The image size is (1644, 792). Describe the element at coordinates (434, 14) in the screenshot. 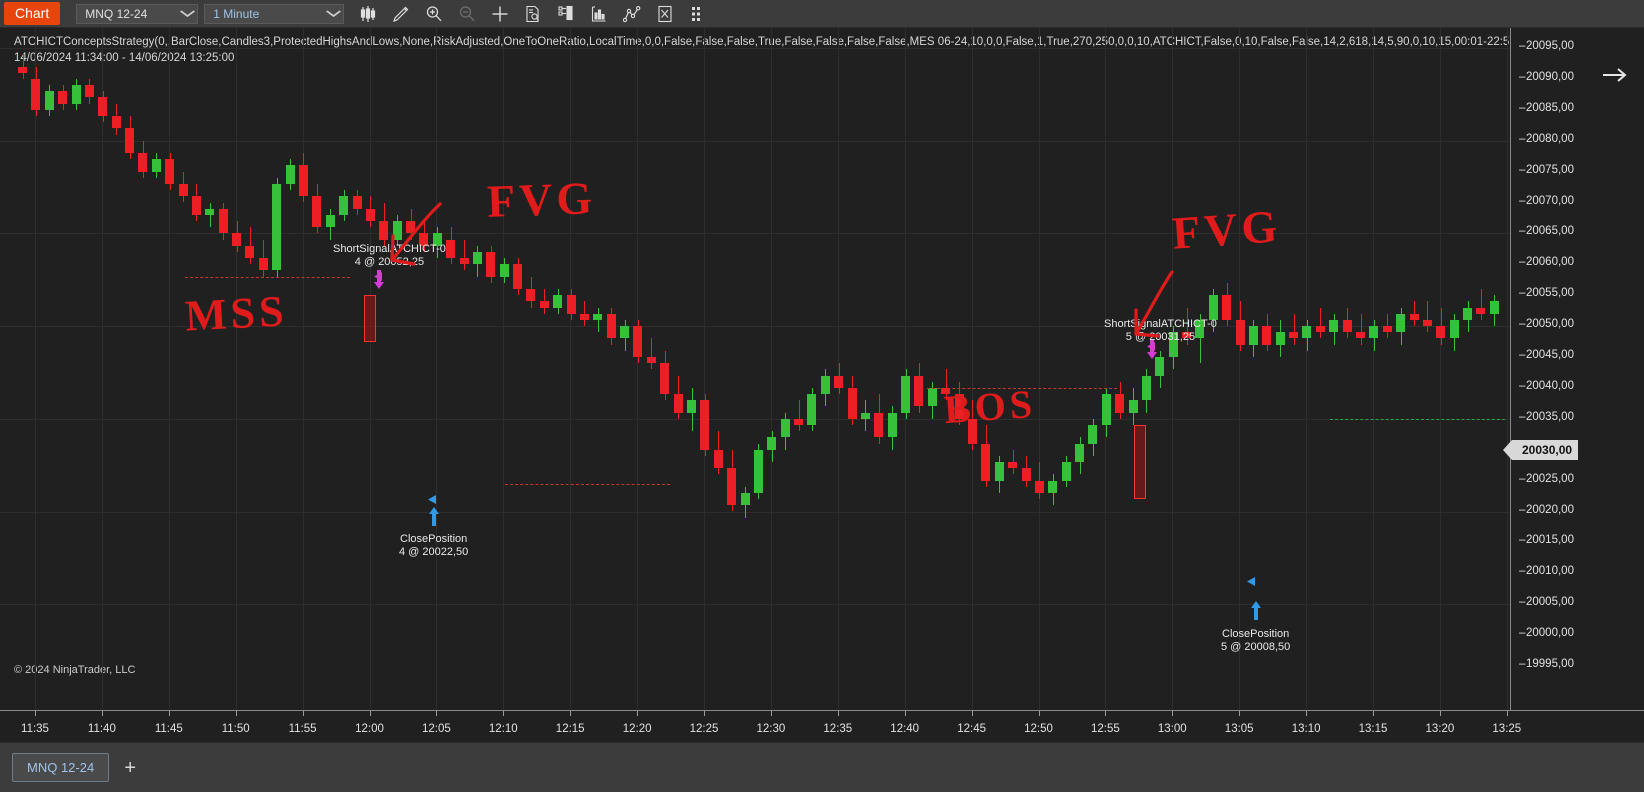

I see `zoom-in-icon` at that location.